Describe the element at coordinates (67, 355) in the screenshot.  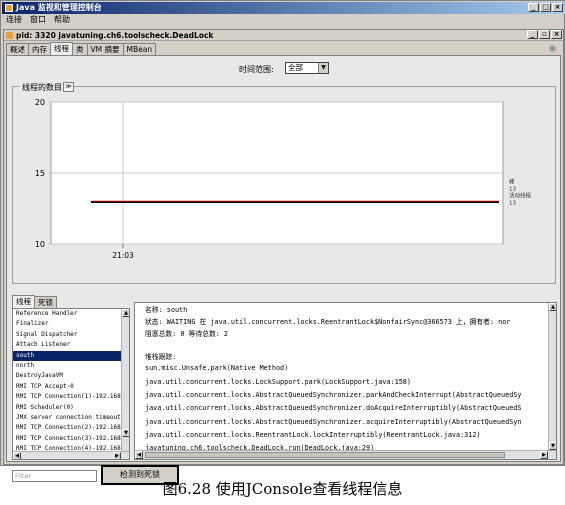
I see `thread-list-item: south` at that location.